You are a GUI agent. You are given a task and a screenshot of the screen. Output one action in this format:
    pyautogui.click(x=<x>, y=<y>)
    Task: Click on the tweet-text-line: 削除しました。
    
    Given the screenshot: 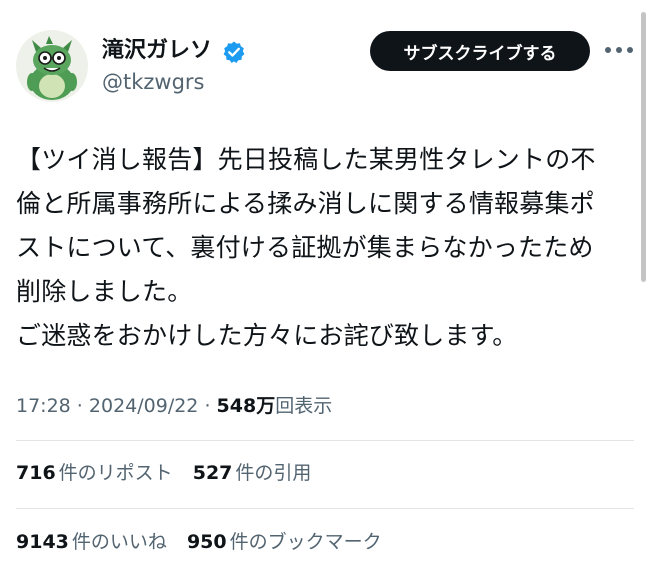 What is the action you would take?
    pyautogui.click(x=104, y=291)
    